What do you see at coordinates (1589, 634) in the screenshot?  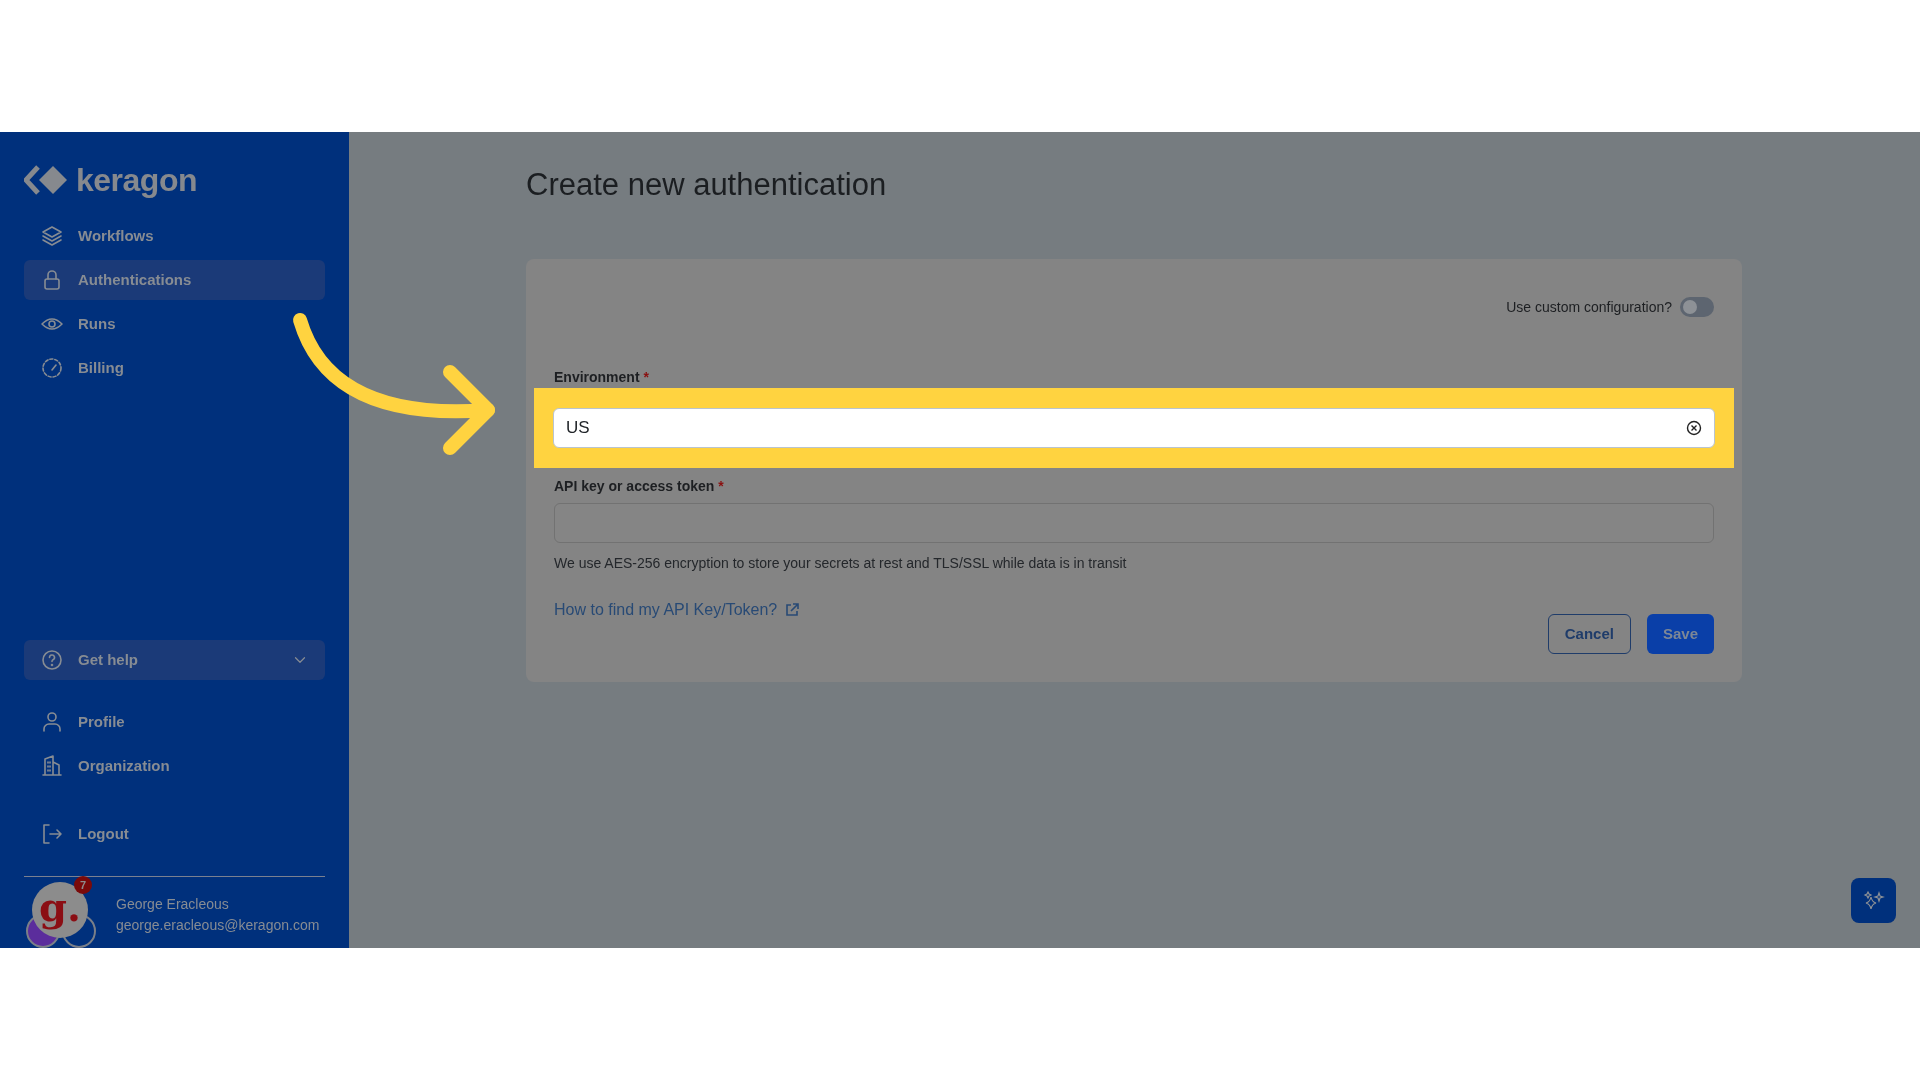 I see `cancel-button: Cancel` at bounding box center [1589, 634].